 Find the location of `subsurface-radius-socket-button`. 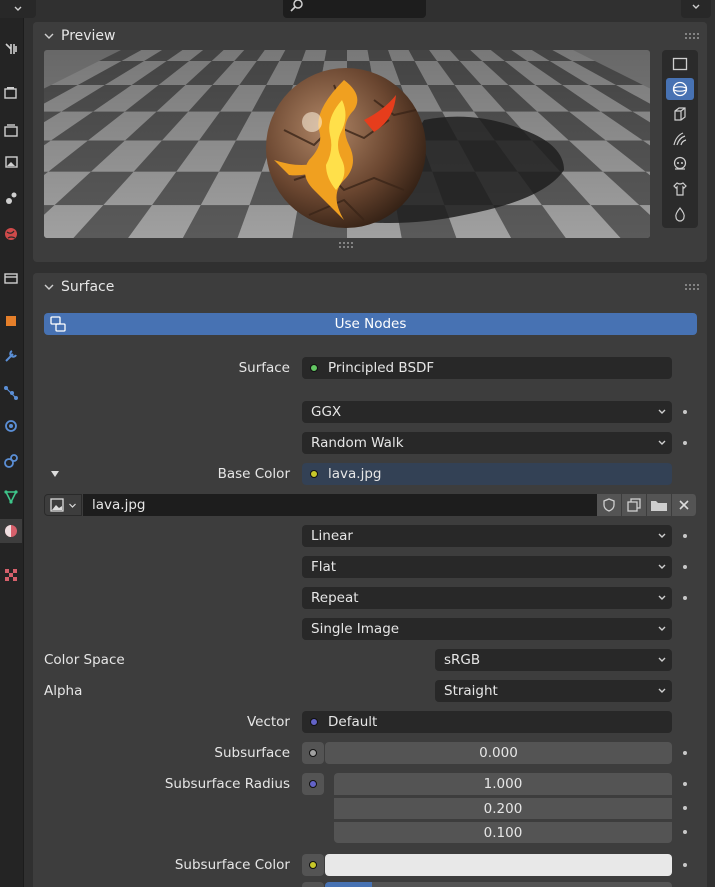

subsurface-radius-socket-button is located at coordinates (313, 784).